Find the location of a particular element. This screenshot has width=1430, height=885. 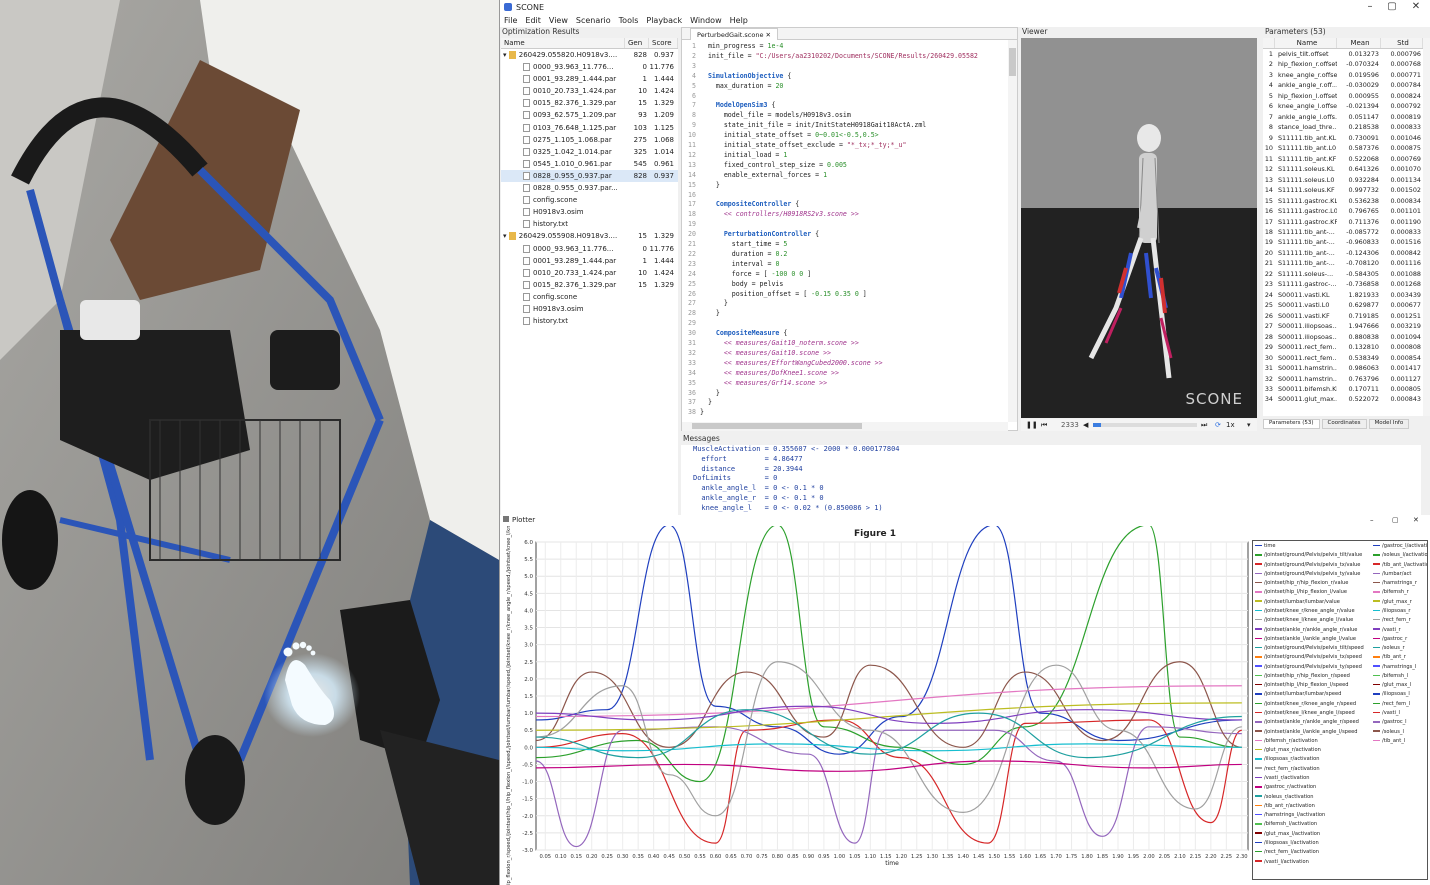

minimize-button: – is located at coordinates (1370, 7).